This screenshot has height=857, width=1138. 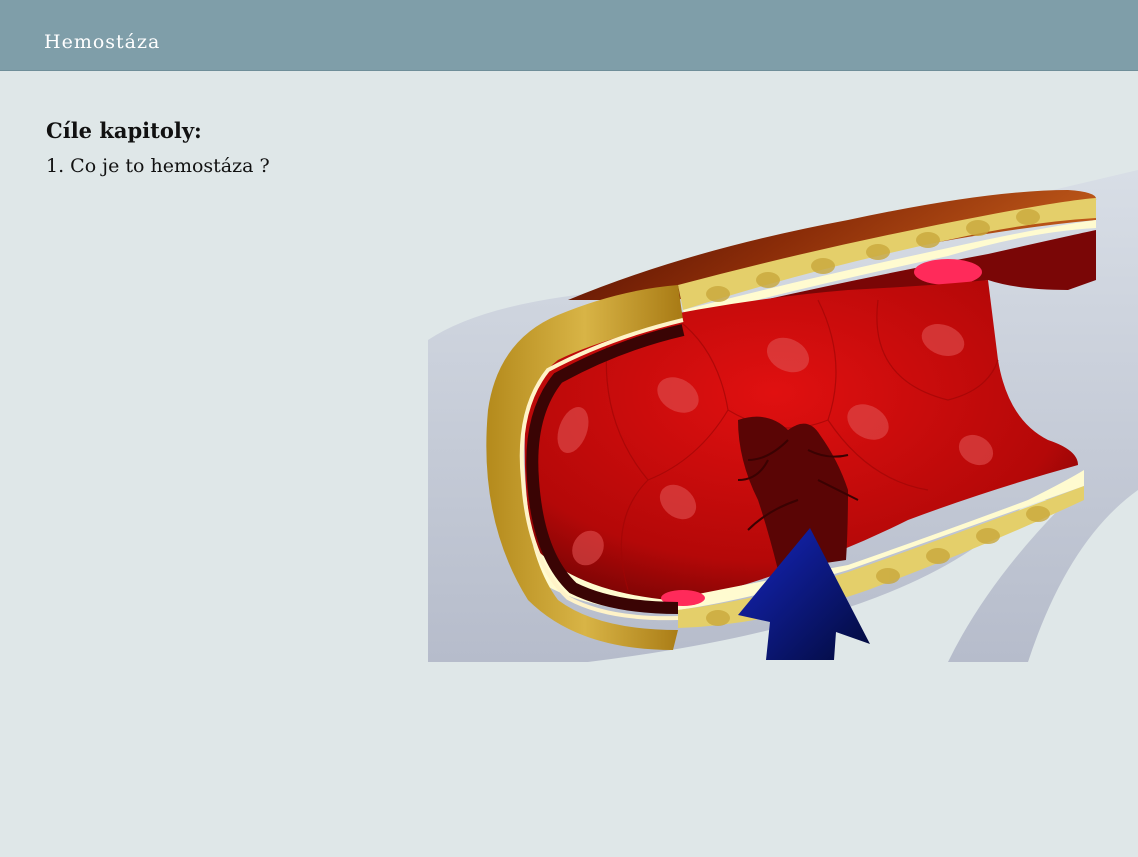 What do you see at coordinates (124, 130) in the screenshot?
I see `chapter-goals-heading: Cíle kapitoly:` at bounding box center [124, 130].